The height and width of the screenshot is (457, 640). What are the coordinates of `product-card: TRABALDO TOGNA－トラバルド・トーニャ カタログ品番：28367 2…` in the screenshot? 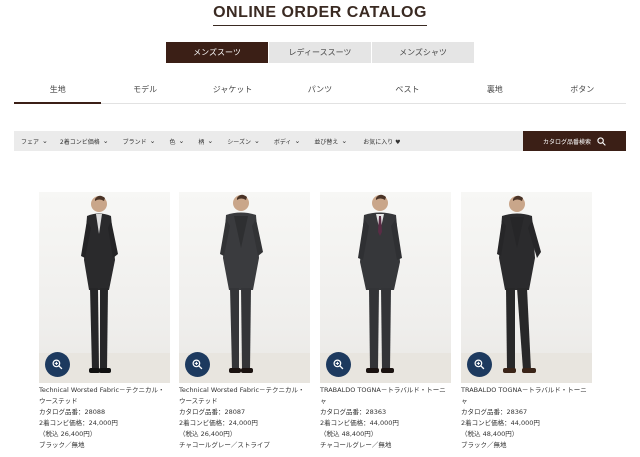 It's located at (526, 321).